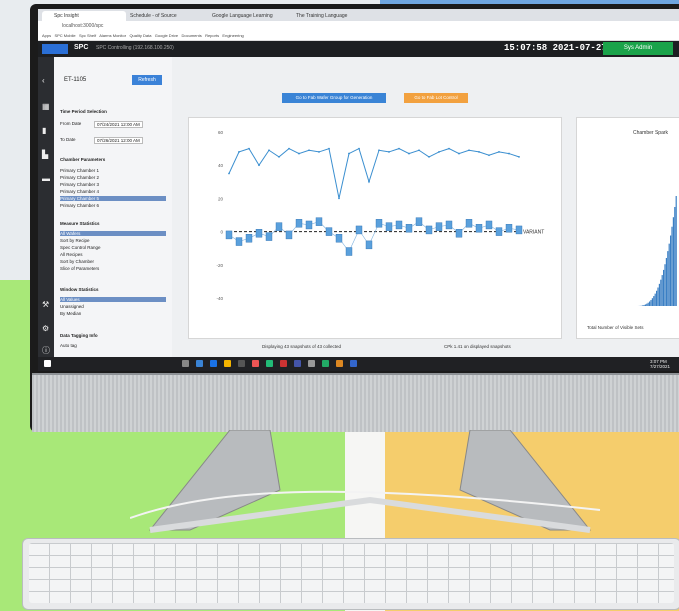  Describe the element at coordinates (79, 289) in the screenshot. I see `window-title: Window Statistics` at that location.